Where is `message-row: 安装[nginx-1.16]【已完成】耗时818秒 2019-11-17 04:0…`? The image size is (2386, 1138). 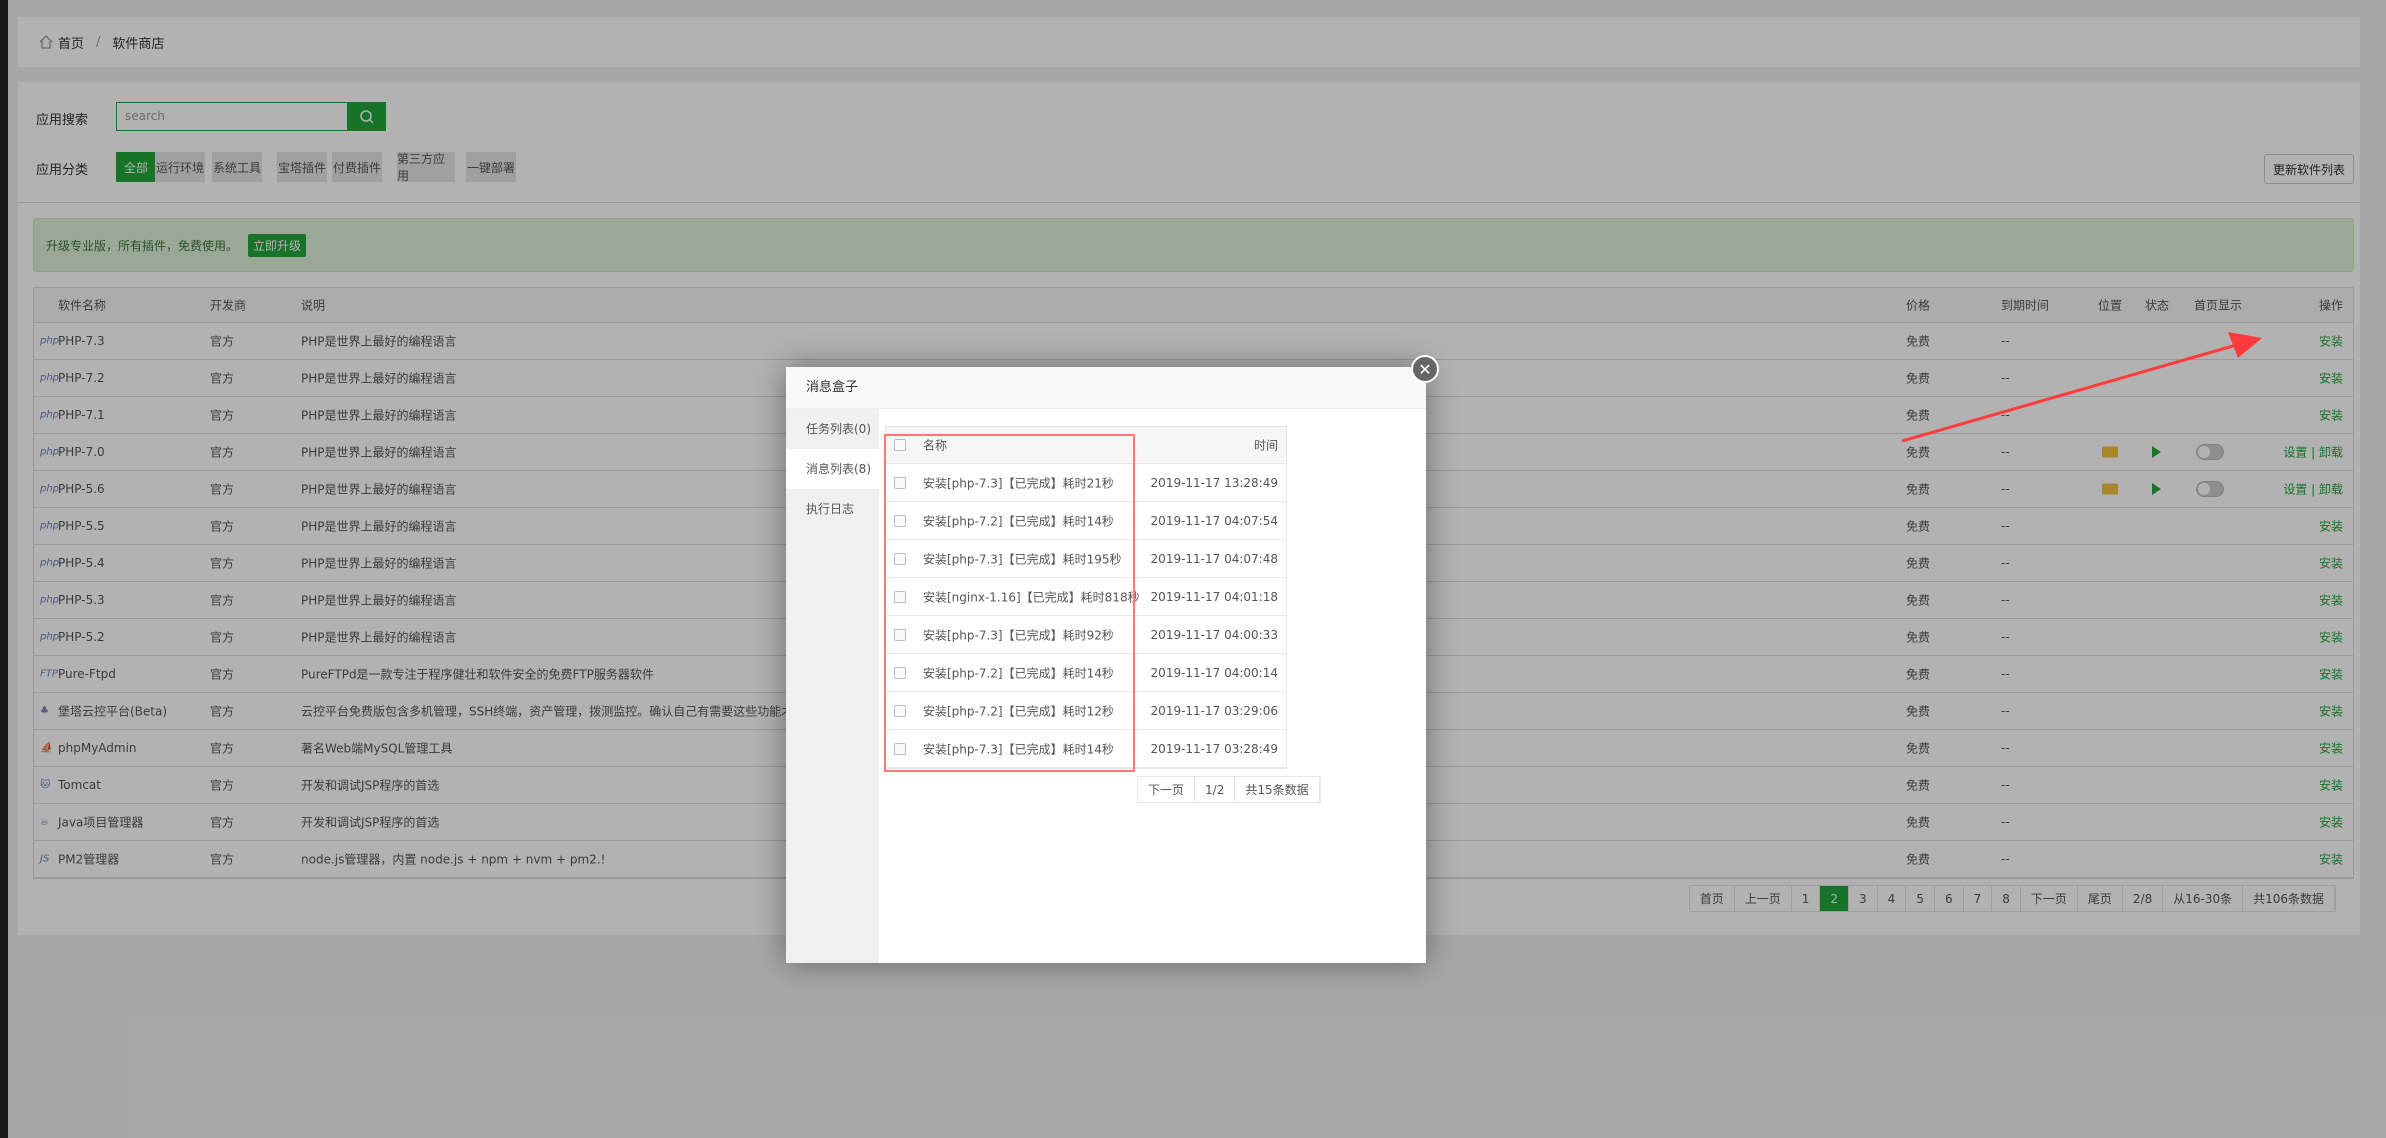
message-row: 安装[nginx-1.16]【已完成】耗时818秒 2019-11-17 04:0… is located at coordinates (1086, 597).